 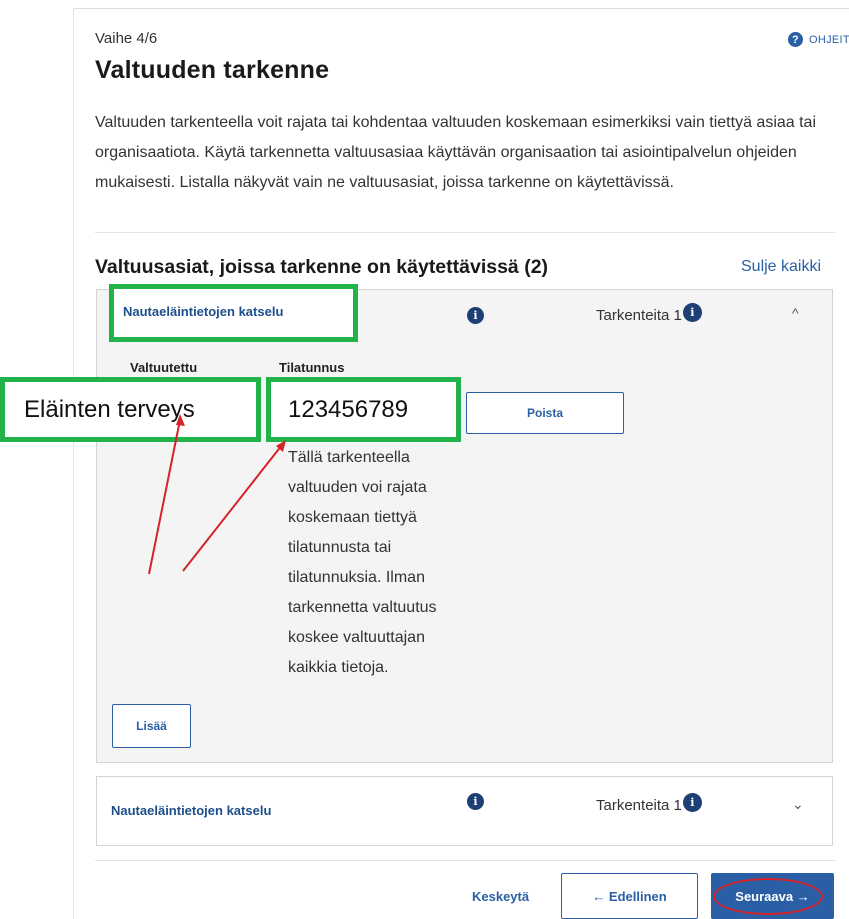 I want to click on chevron-down-icon: ⌄, so click(x=798, y=804).